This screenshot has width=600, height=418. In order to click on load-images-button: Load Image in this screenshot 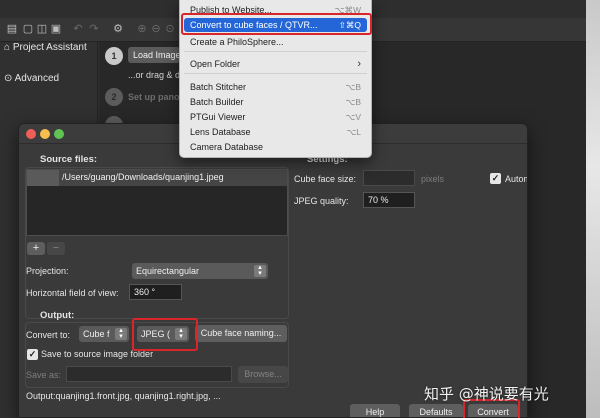, I will do `click(154, 55)`.